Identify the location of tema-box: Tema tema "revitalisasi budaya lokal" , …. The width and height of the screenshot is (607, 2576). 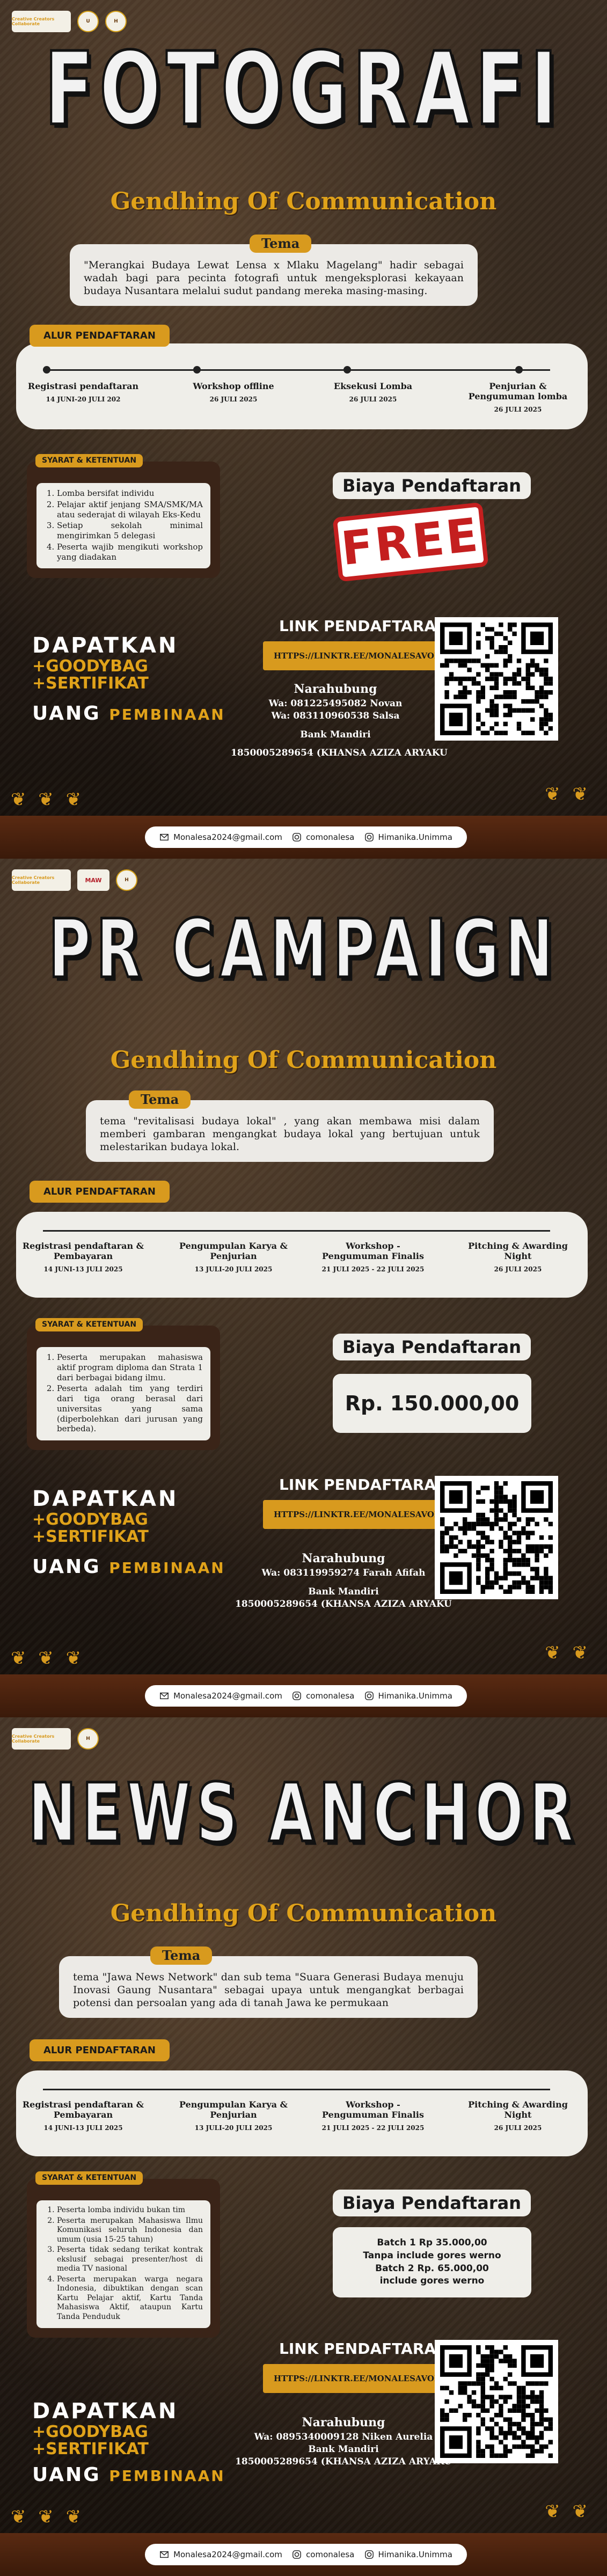
(290, 1126).